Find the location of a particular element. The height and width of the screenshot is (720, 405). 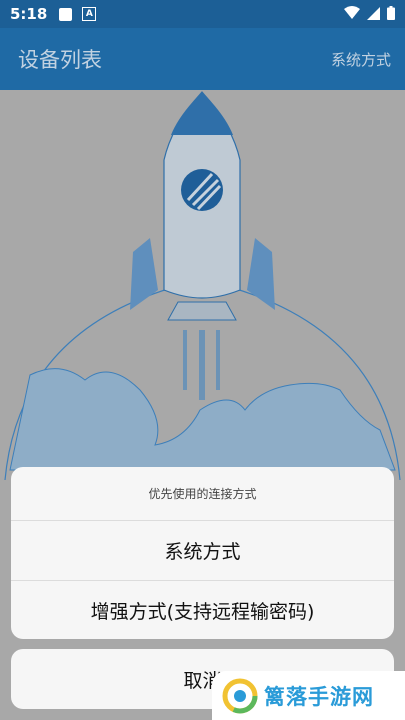

status-time: 5:18 is located at coordinates (29, 14).